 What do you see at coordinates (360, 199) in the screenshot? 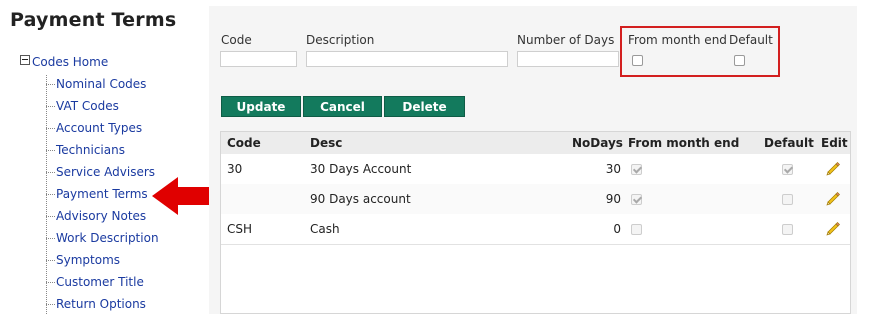
I see `row-desc: 90 Days account` at bounding box center [360, 199].